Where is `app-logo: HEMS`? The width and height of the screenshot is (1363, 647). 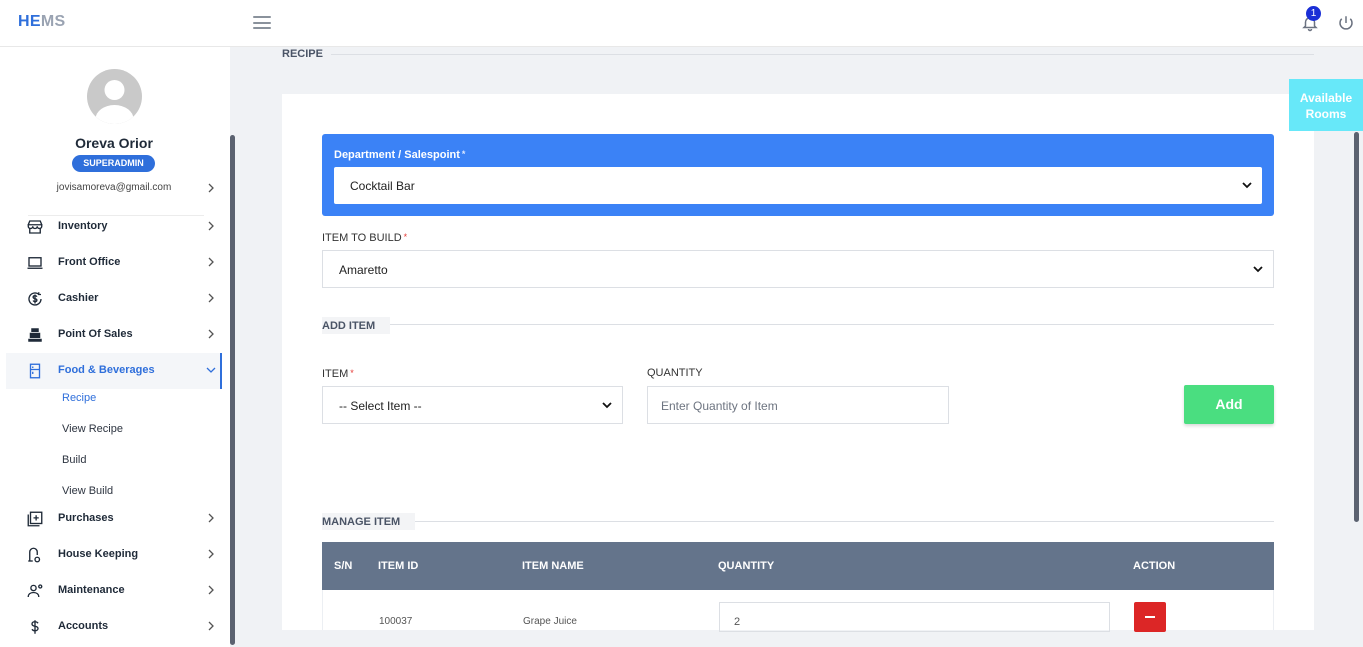
app-logo: HEMS is located at coordinates (41, 22).